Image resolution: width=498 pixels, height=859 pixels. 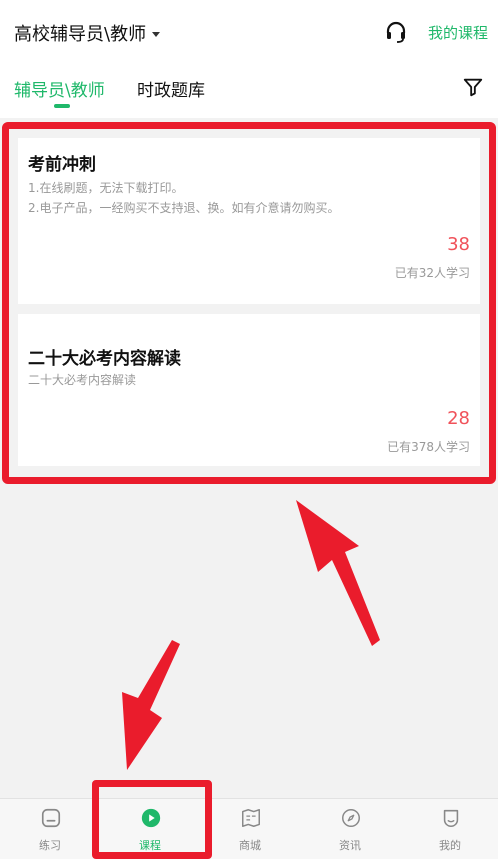 I want to click on nav-item-news: 资讯, so click(x=350, y=829).